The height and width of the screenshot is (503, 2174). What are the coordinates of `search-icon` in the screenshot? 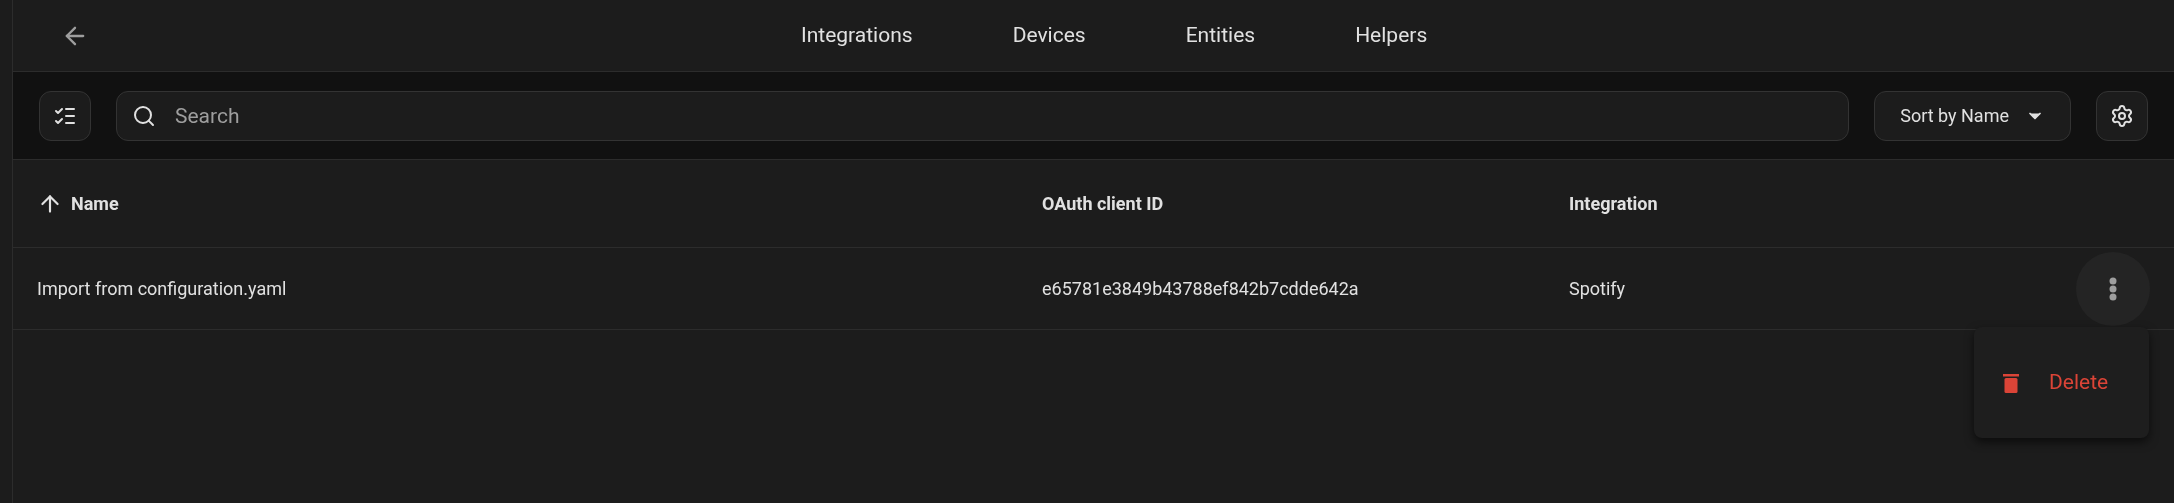 It's located at (144, 115).